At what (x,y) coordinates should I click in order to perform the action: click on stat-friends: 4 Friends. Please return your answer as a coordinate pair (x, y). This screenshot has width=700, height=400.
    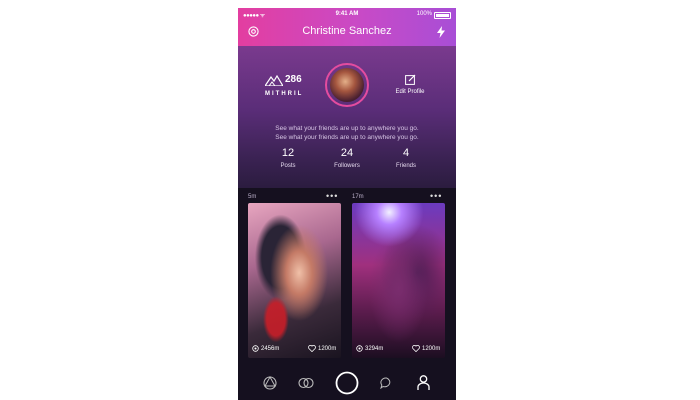
    Looking at the image, I should click on (406, 158).